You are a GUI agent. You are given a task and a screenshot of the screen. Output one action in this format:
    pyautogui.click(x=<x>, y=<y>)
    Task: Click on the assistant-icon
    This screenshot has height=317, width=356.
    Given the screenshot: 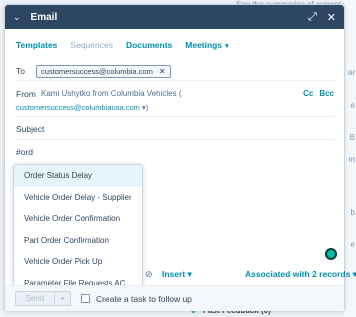 What is the action you would take?
    pyautogui.click(x=331, y=254)
    